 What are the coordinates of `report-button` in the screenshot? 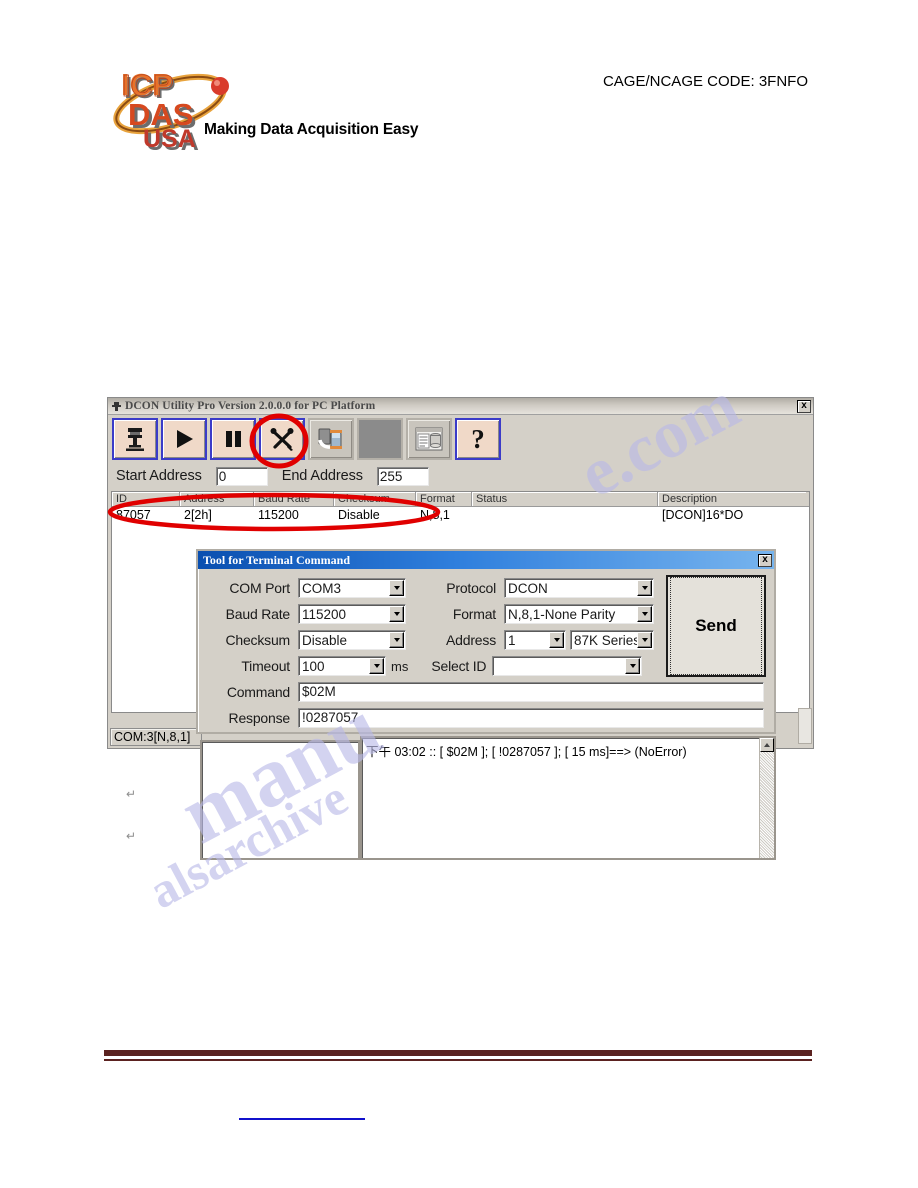 It's located at (429, 439).